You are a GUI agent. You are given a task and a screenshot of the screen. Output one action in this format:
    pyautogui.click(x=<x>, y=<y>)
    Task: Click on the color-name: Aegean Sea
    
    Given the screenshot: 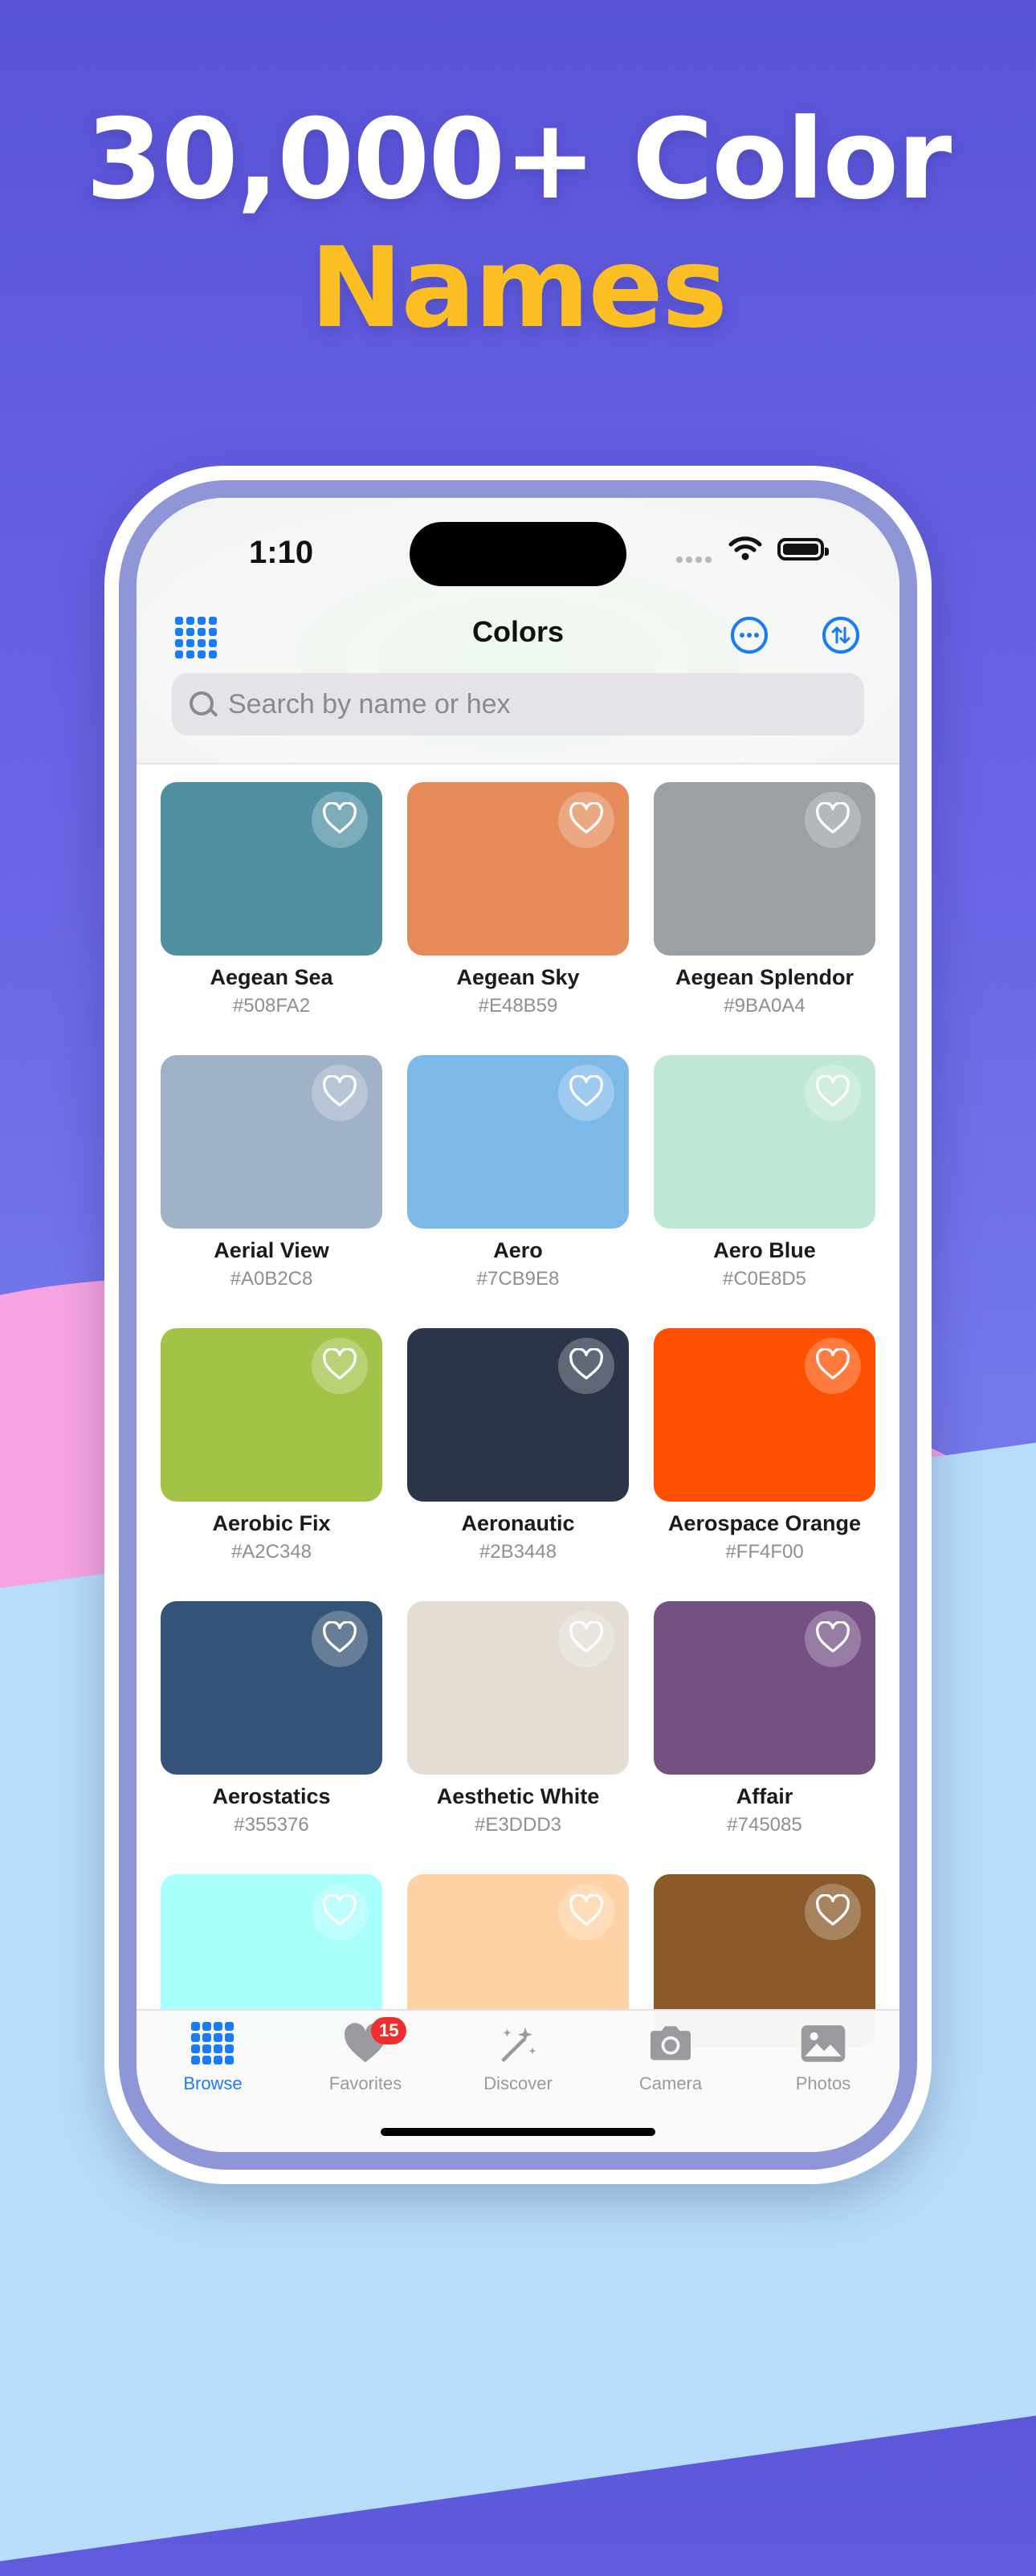 What is the action you would take?
    pyautogui.click(x=271, y=977)
    